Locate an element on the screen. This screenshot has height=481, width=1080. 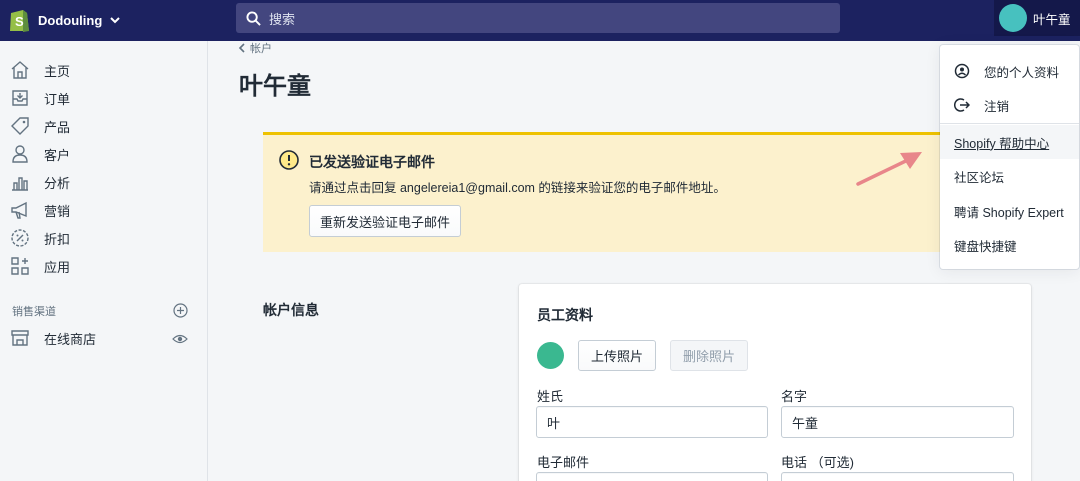
discount-icon is located at coordinates (20, 238).